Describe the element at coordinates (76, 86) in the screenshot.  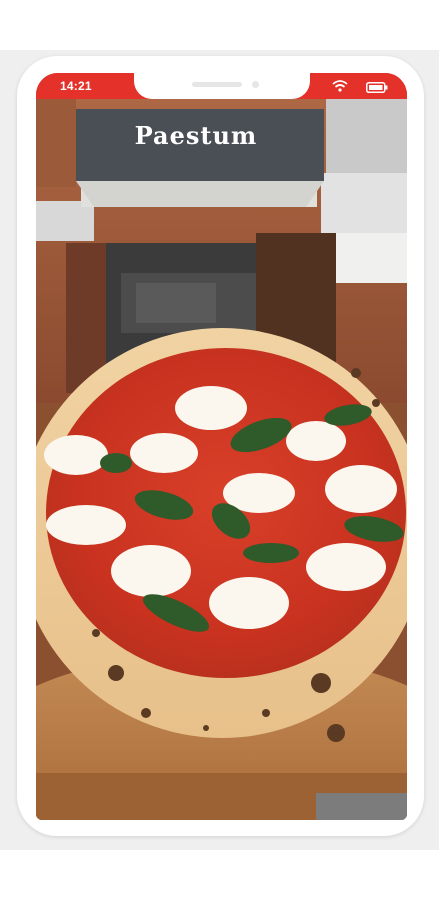
I see `status-time: 14:21` at that location.